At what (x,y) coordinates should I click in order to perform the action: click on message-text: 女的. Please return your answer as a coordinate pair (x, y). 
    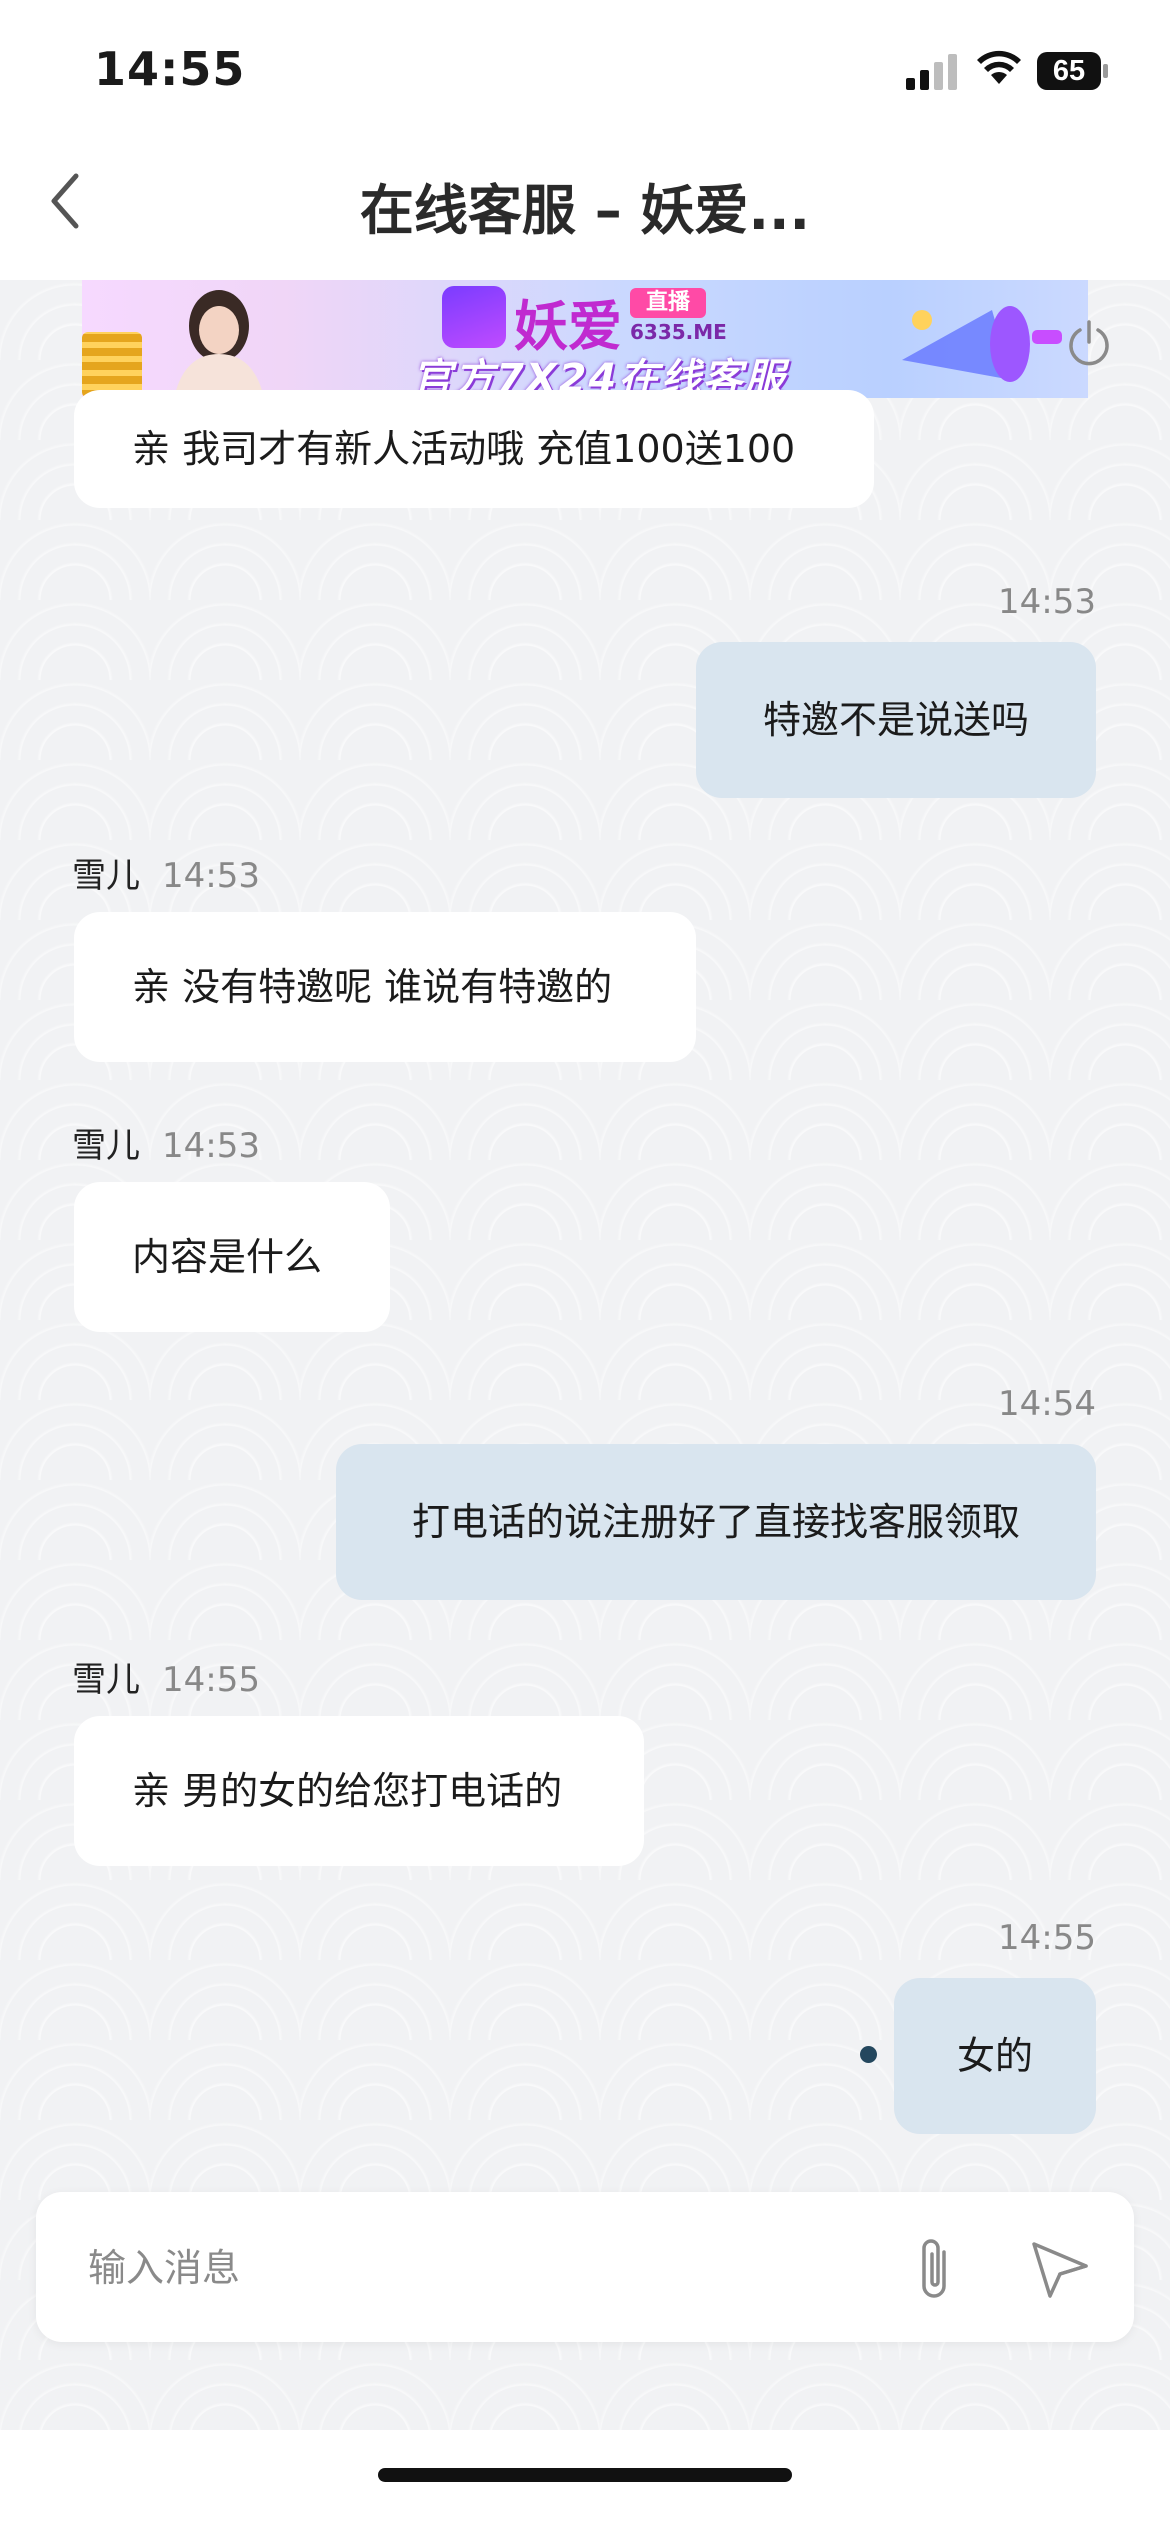
    Looking at the image, I should click on (994, 2056).